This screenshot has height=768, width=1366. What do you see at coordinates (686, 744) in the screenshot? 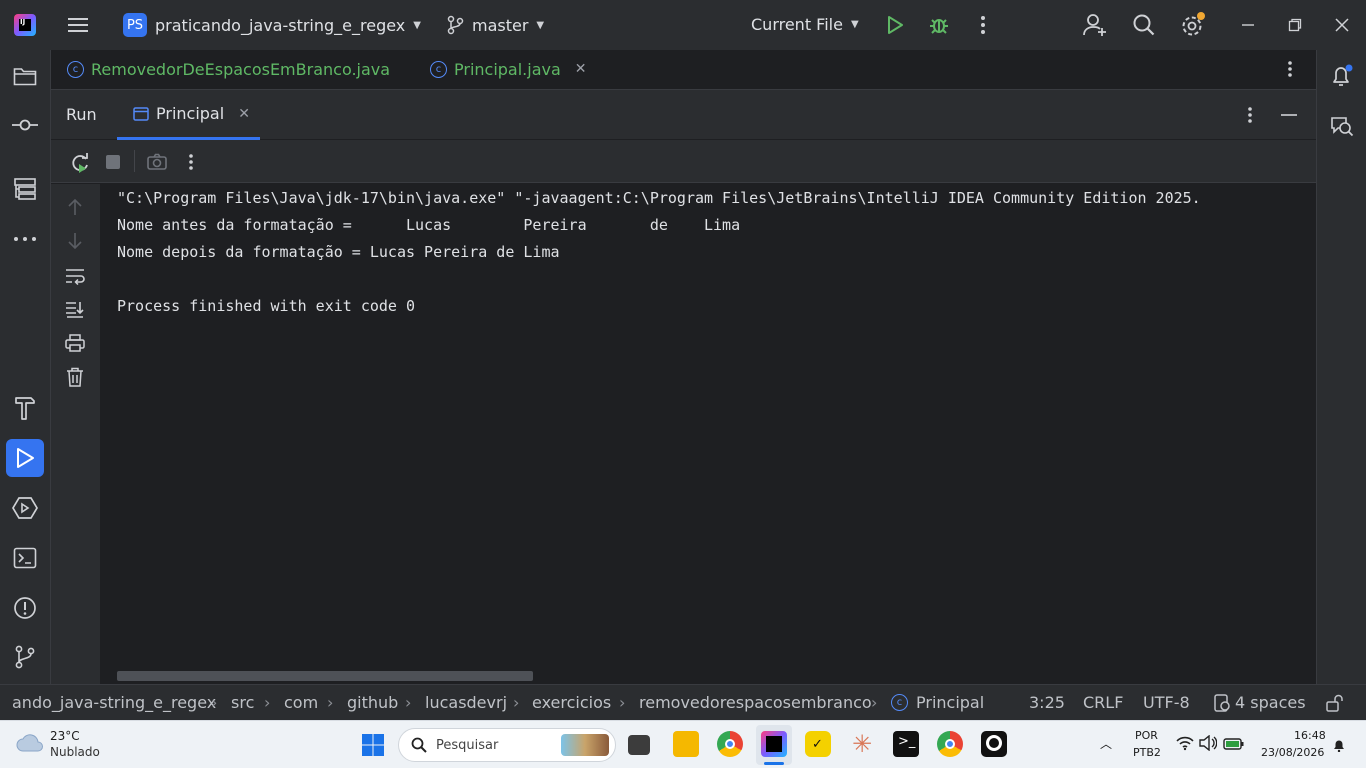
I see `file-explorer-icon` at bounding box center [686, 744].